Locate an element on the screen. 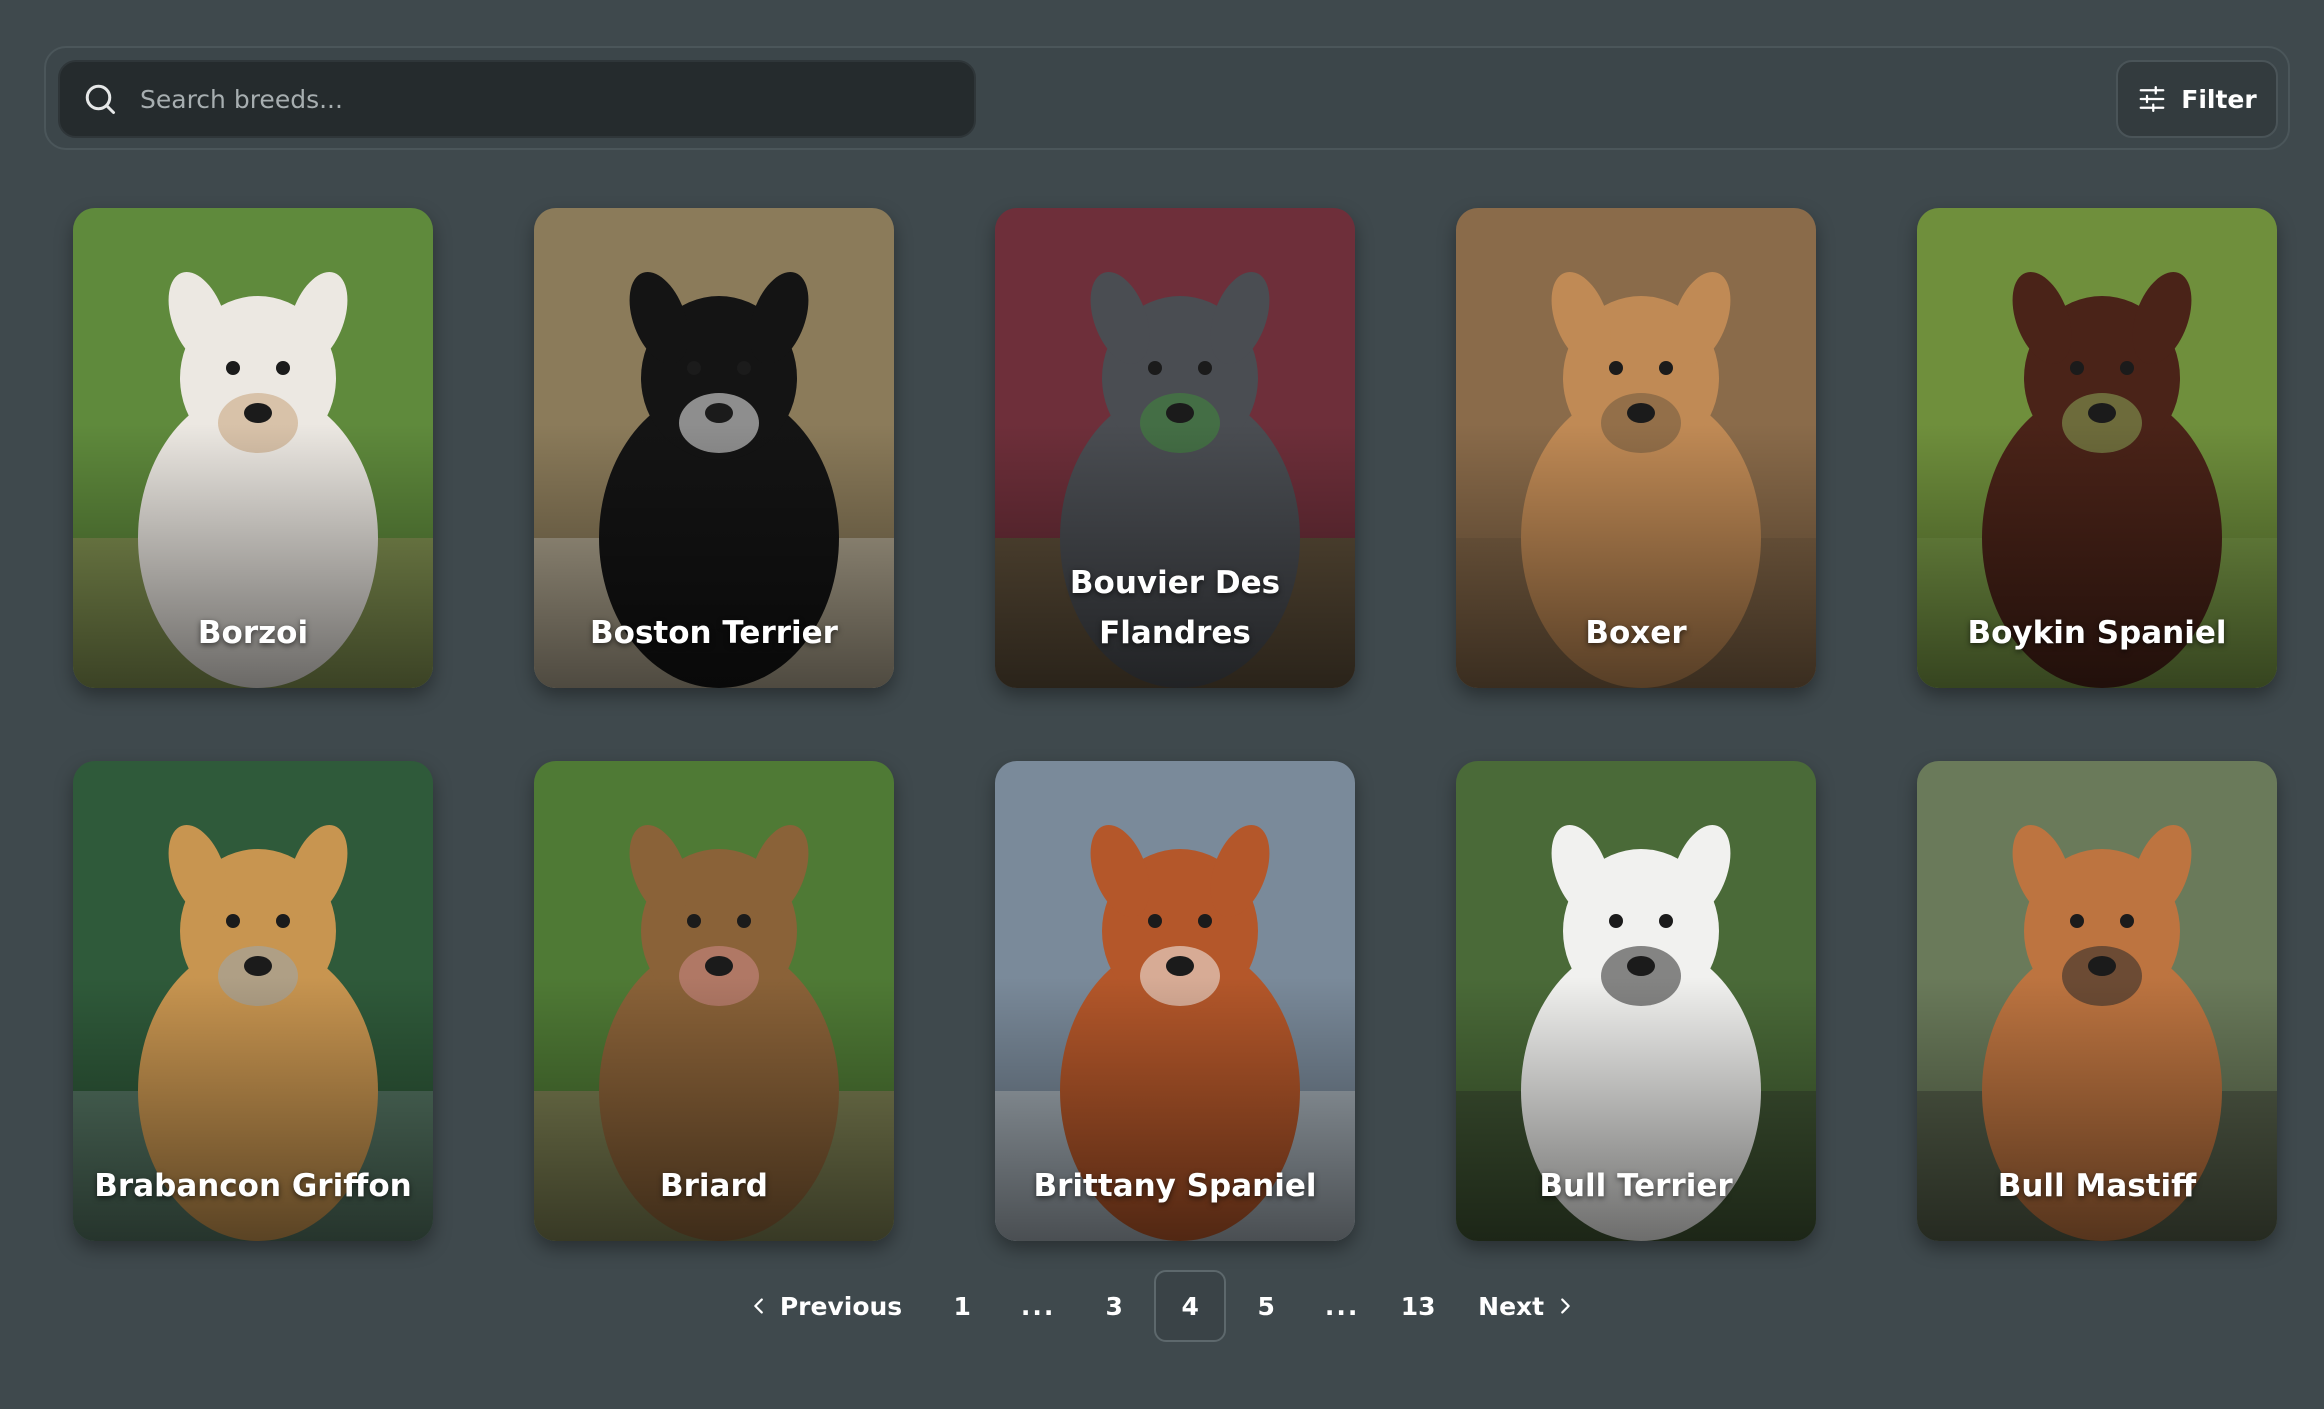  breed-card: Brabancon Griffon is located at coordinates (253, 1001).